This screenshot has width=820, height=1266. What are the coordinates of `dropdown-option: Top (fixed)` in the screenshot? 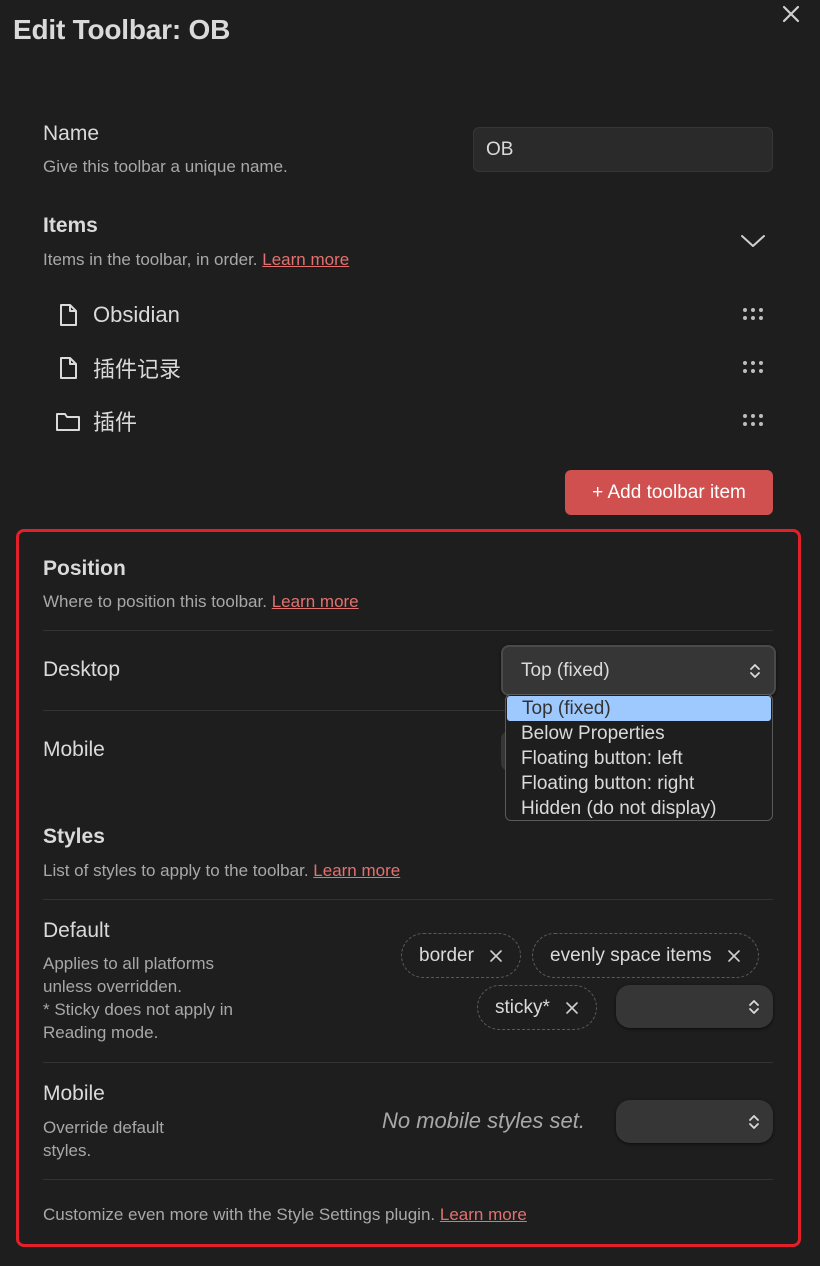 It's located at (639, 708).